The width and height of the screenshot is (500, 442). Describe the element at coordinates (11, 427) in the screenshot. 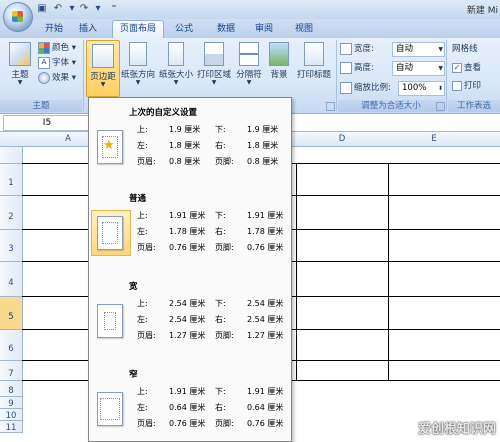

I see `row-header-11: 11` at that location.